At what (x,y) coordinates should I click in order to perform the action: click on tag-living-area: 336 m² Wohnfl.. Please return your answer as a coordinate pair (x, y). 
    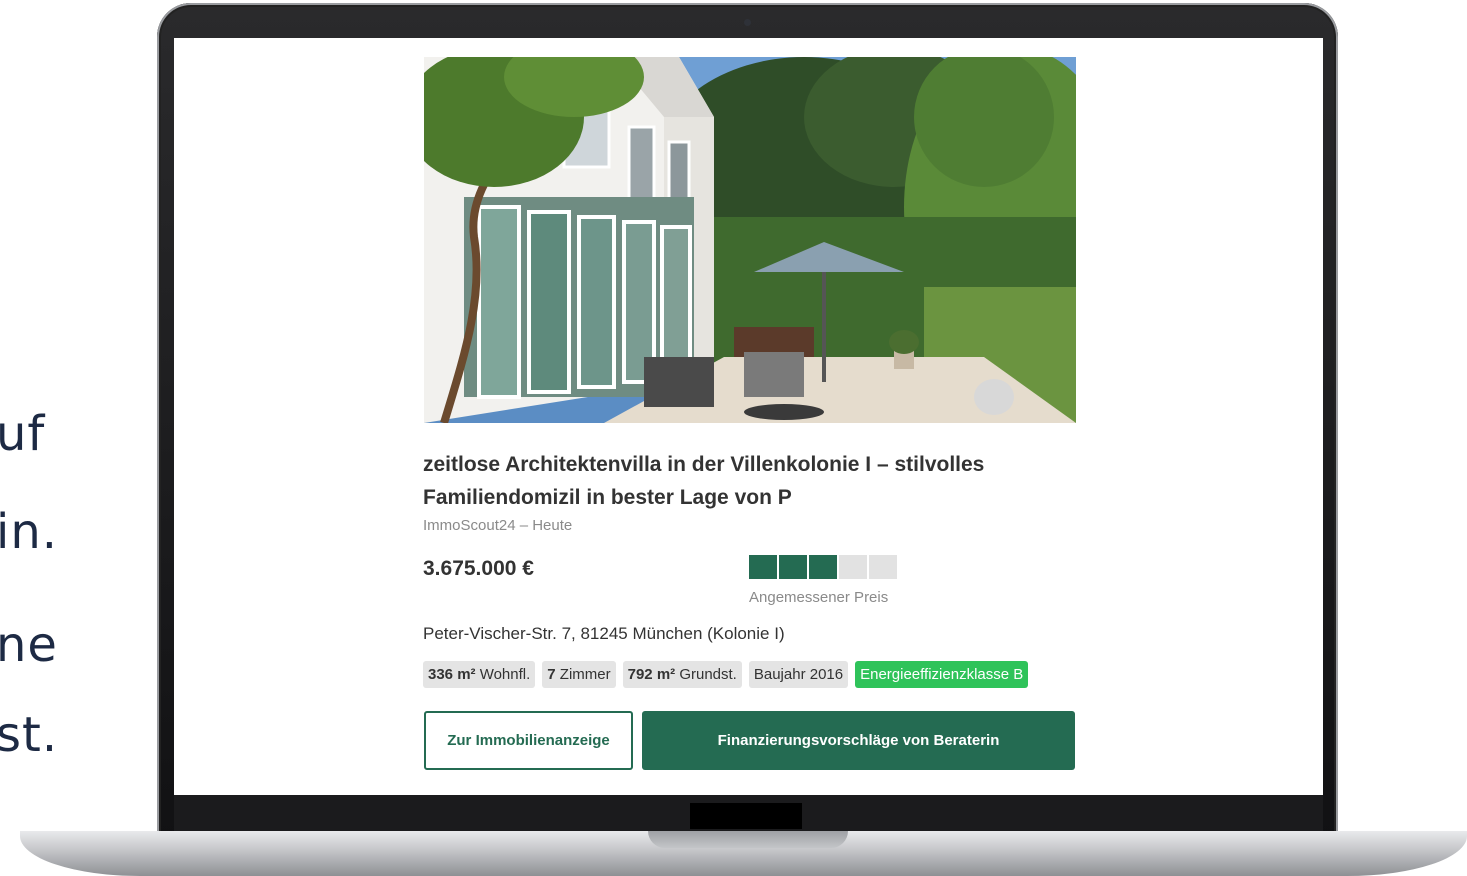
    Looking at the image, I should click on (479, 674).